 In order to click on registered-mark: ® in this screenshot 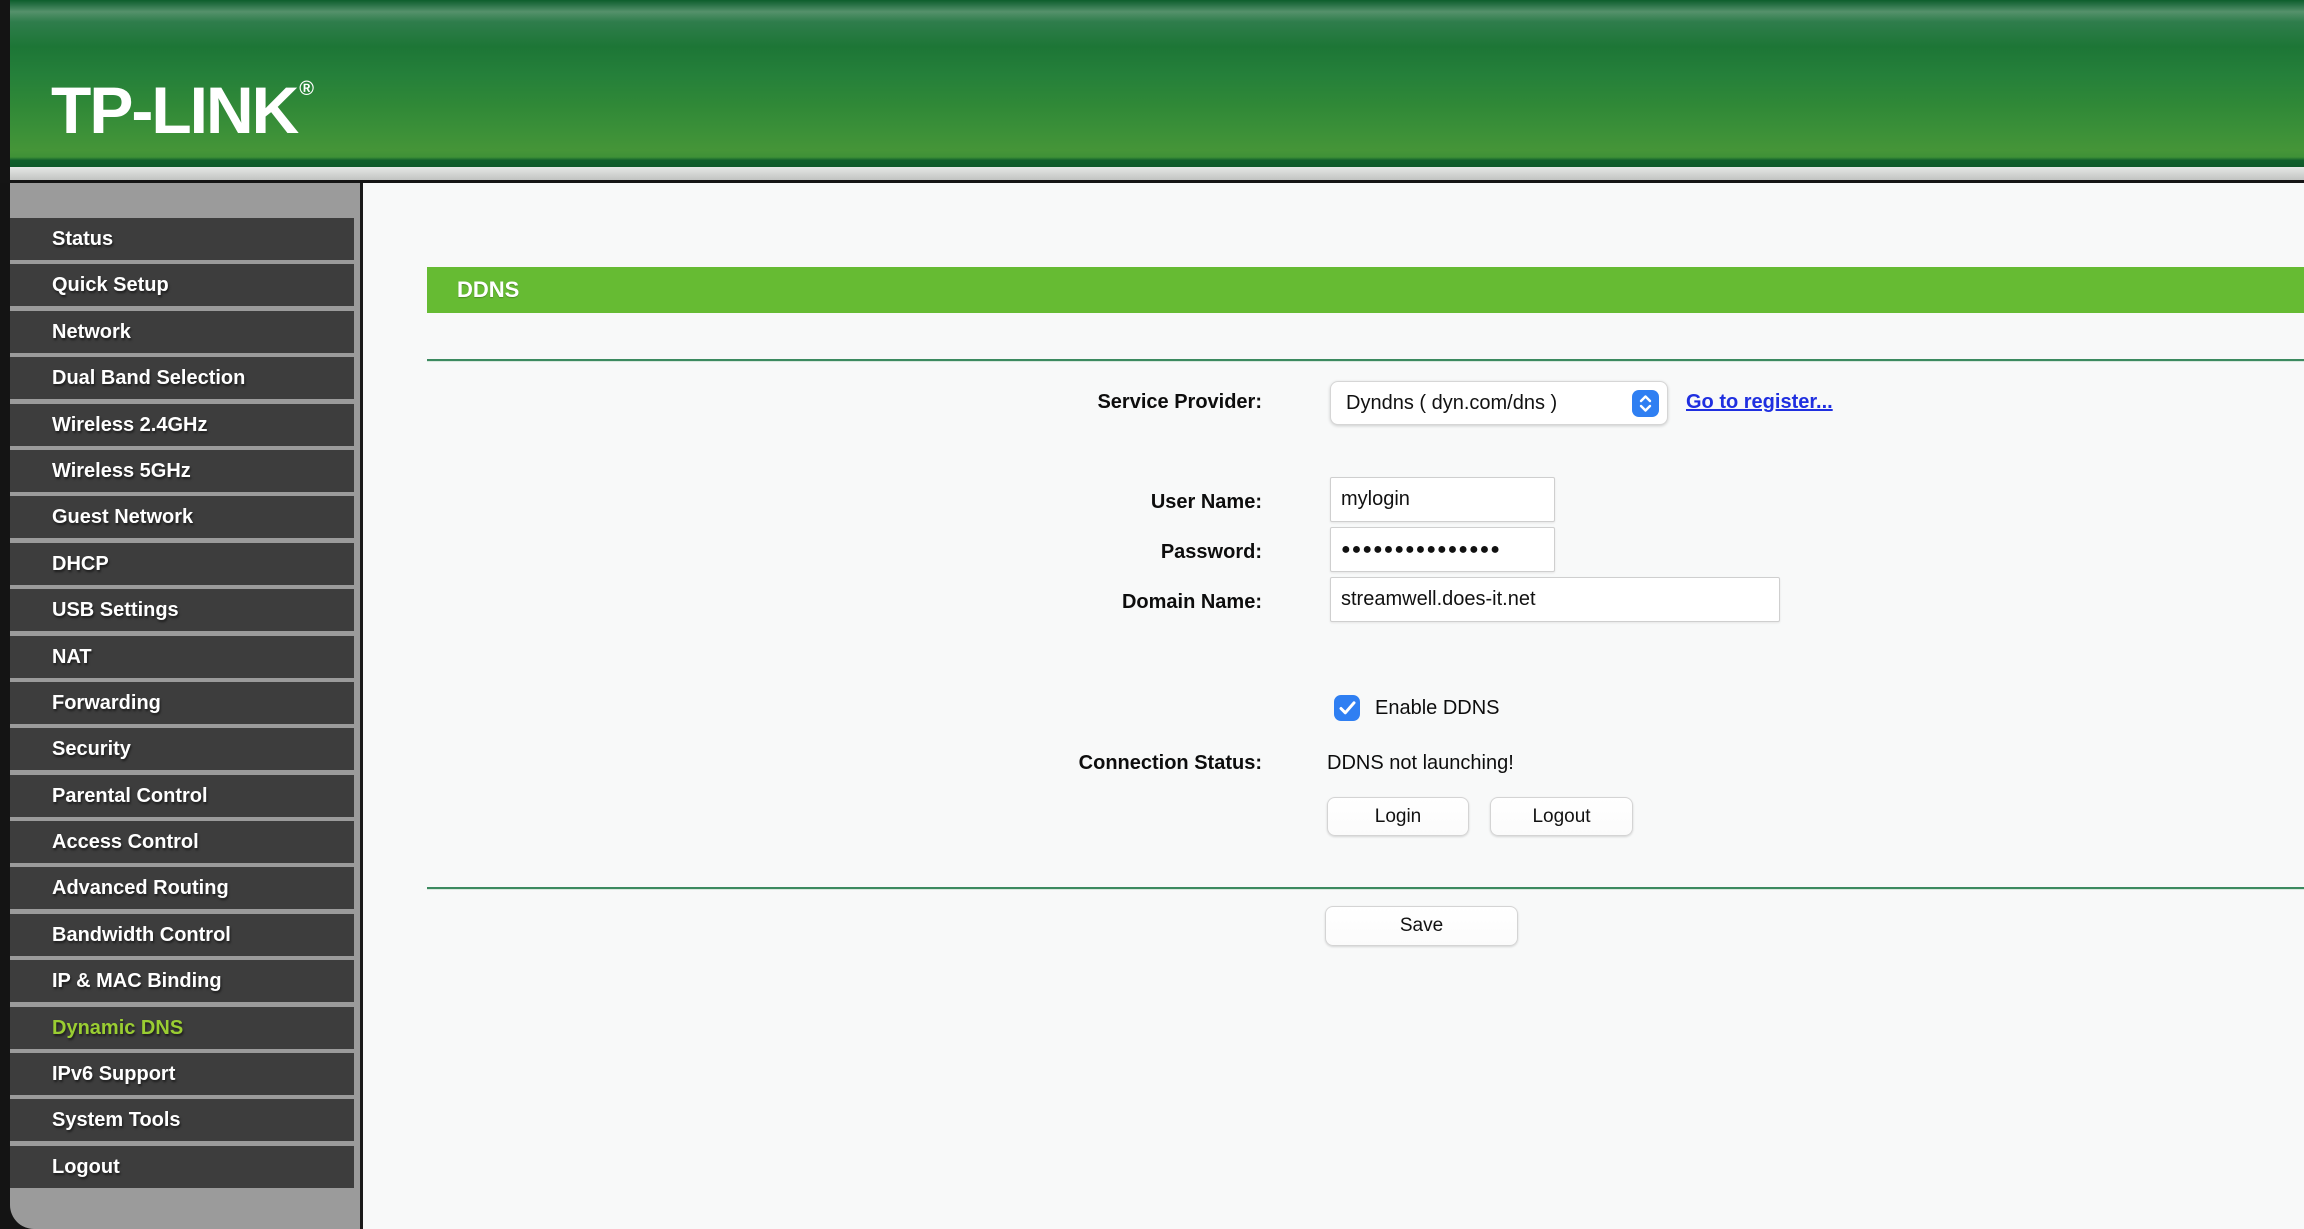, I will do `click(307, 89)`.